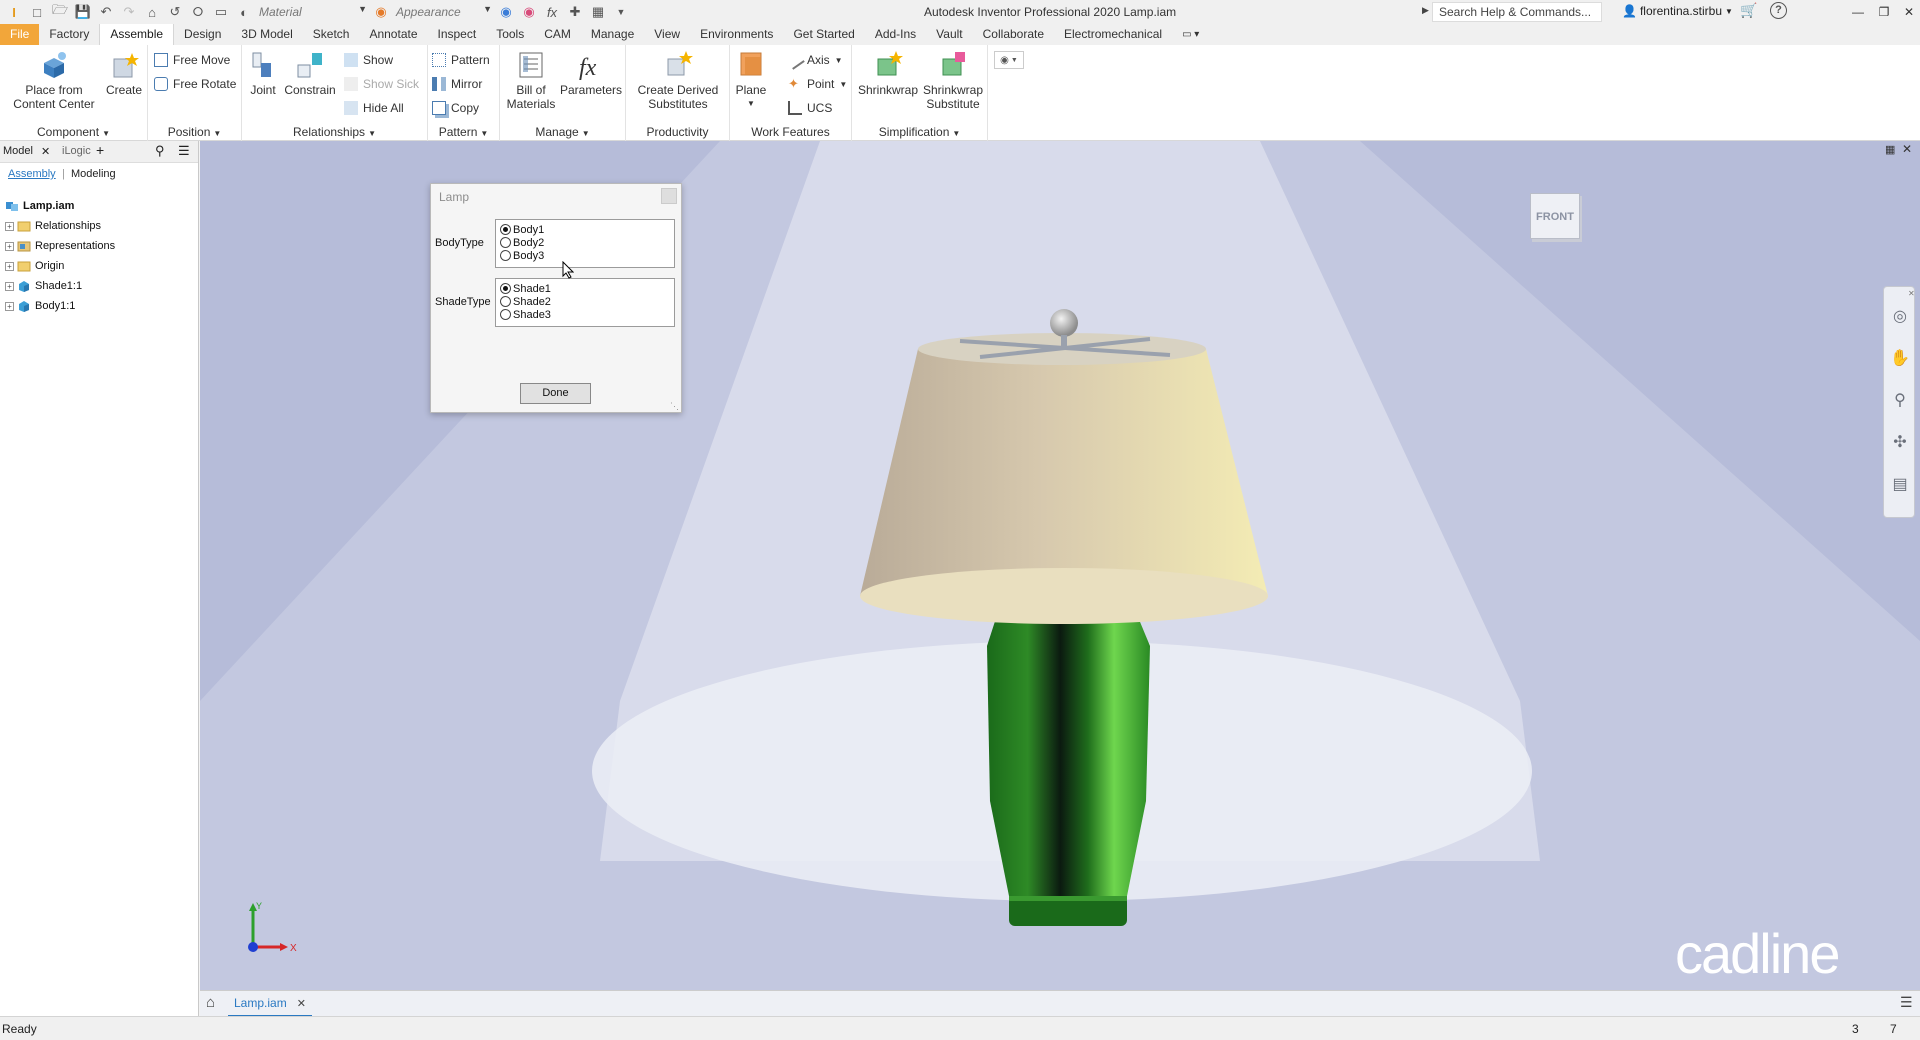 The image size is (1920, 1040). Describe the element at coordinates (1009, 60) in the screenshot. I see `ribbon-extra-dropdown: ◉ ▼` at that location.